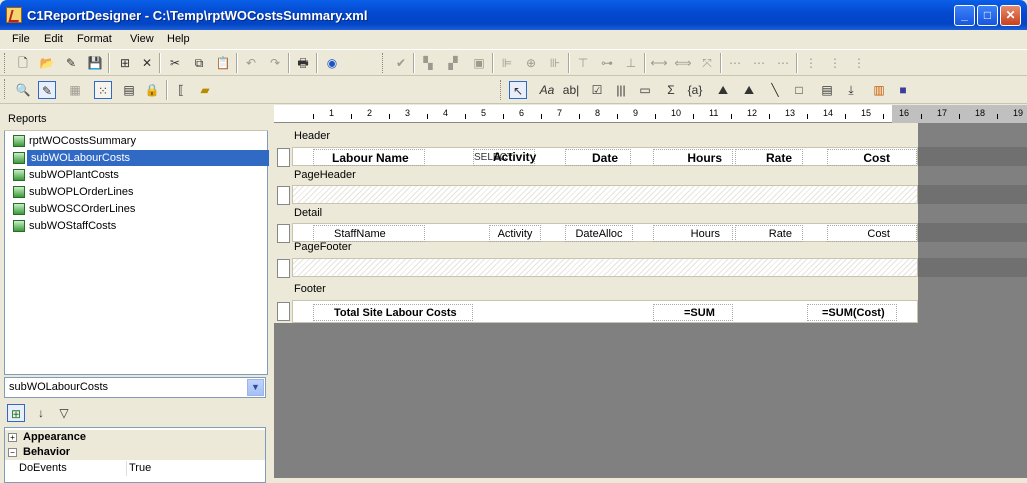 Image resolution: width=1027 pixels, height=483 pixels. I want to click on alphabetical-icon: ↓, so click(41, 413).